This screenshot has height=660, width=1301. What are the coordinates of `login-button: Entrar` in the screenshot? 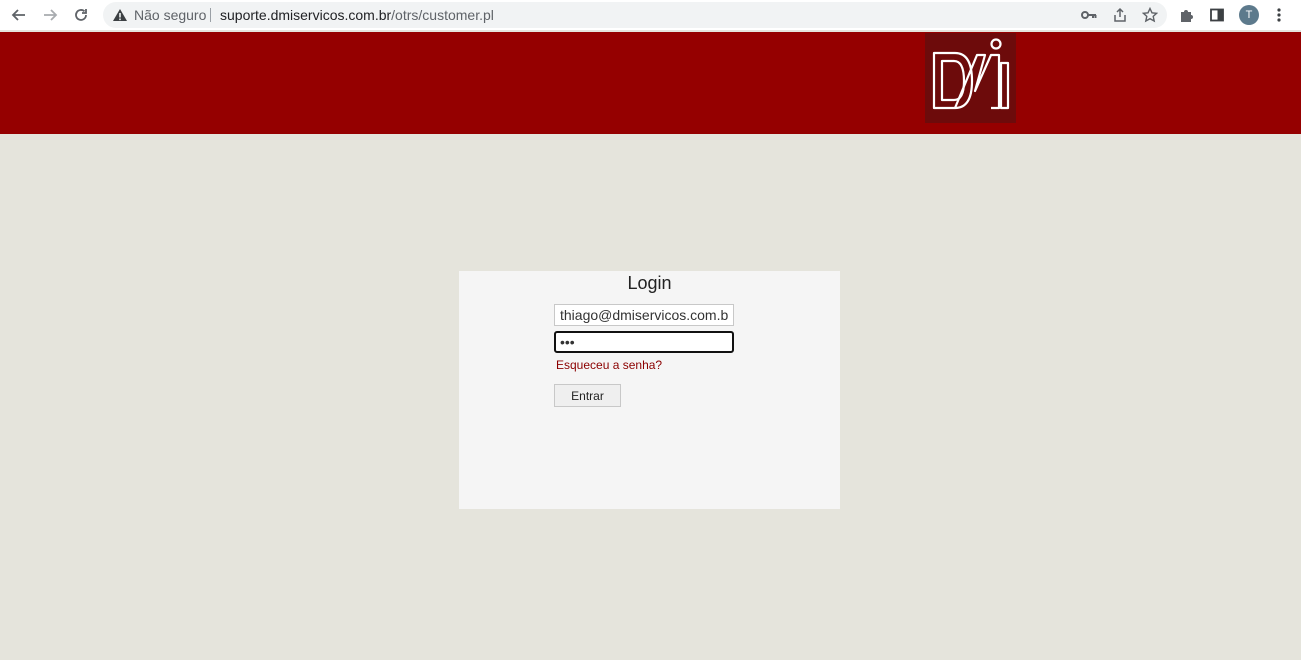 It's located at (587, 395).